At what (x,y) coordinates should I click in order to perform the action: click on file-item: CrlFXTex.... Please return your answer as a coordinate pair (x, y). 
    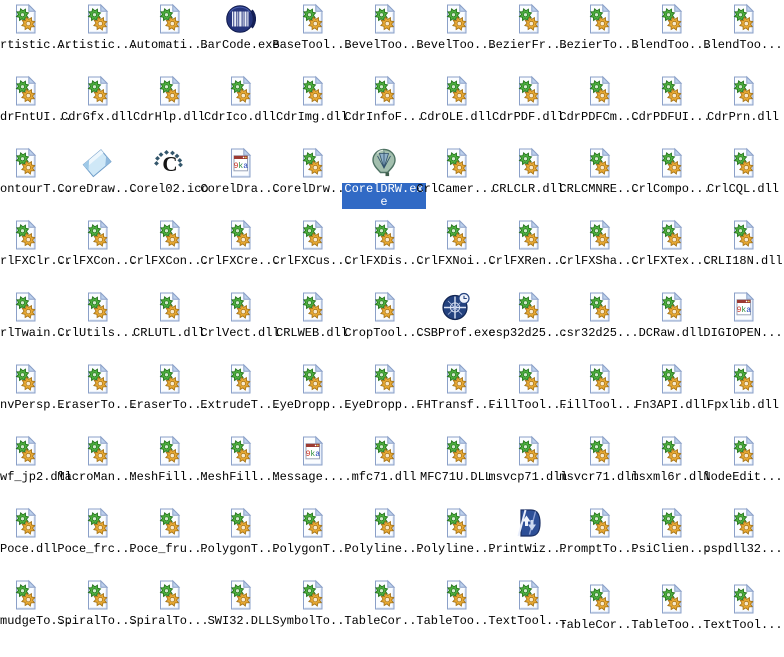
    Looking at the image, I should click on (671, 254).